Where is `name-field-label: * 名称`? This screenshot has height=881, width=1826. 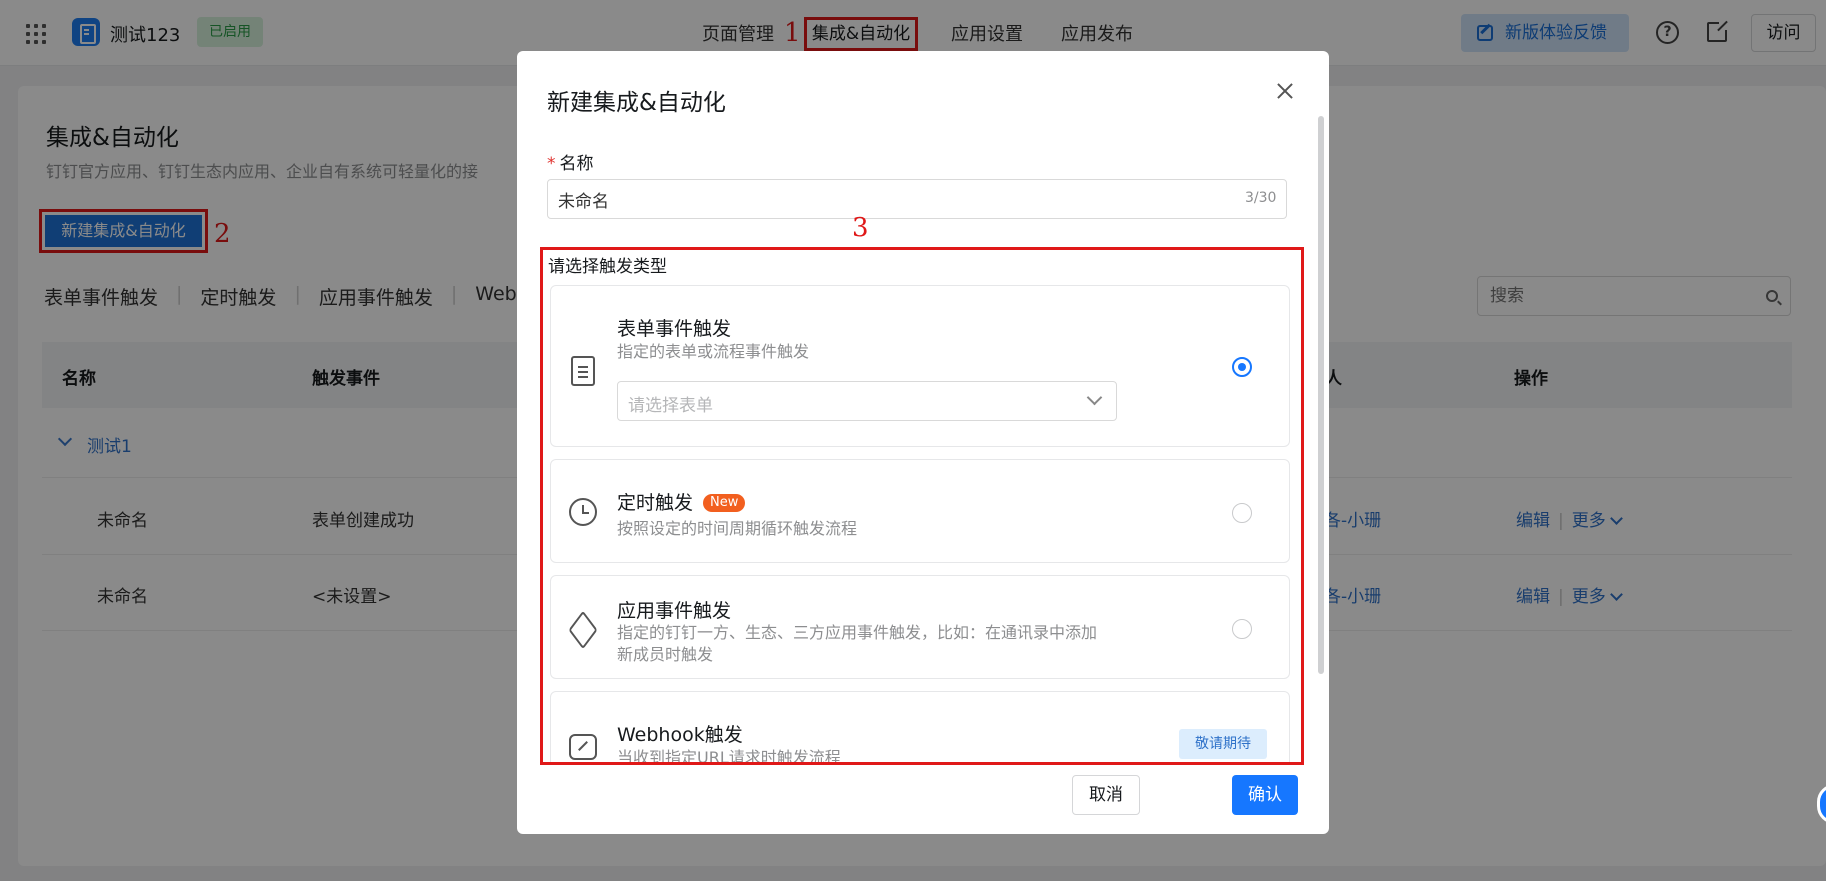 name-field-label: * 名称 is located at coordinates (570, 164).